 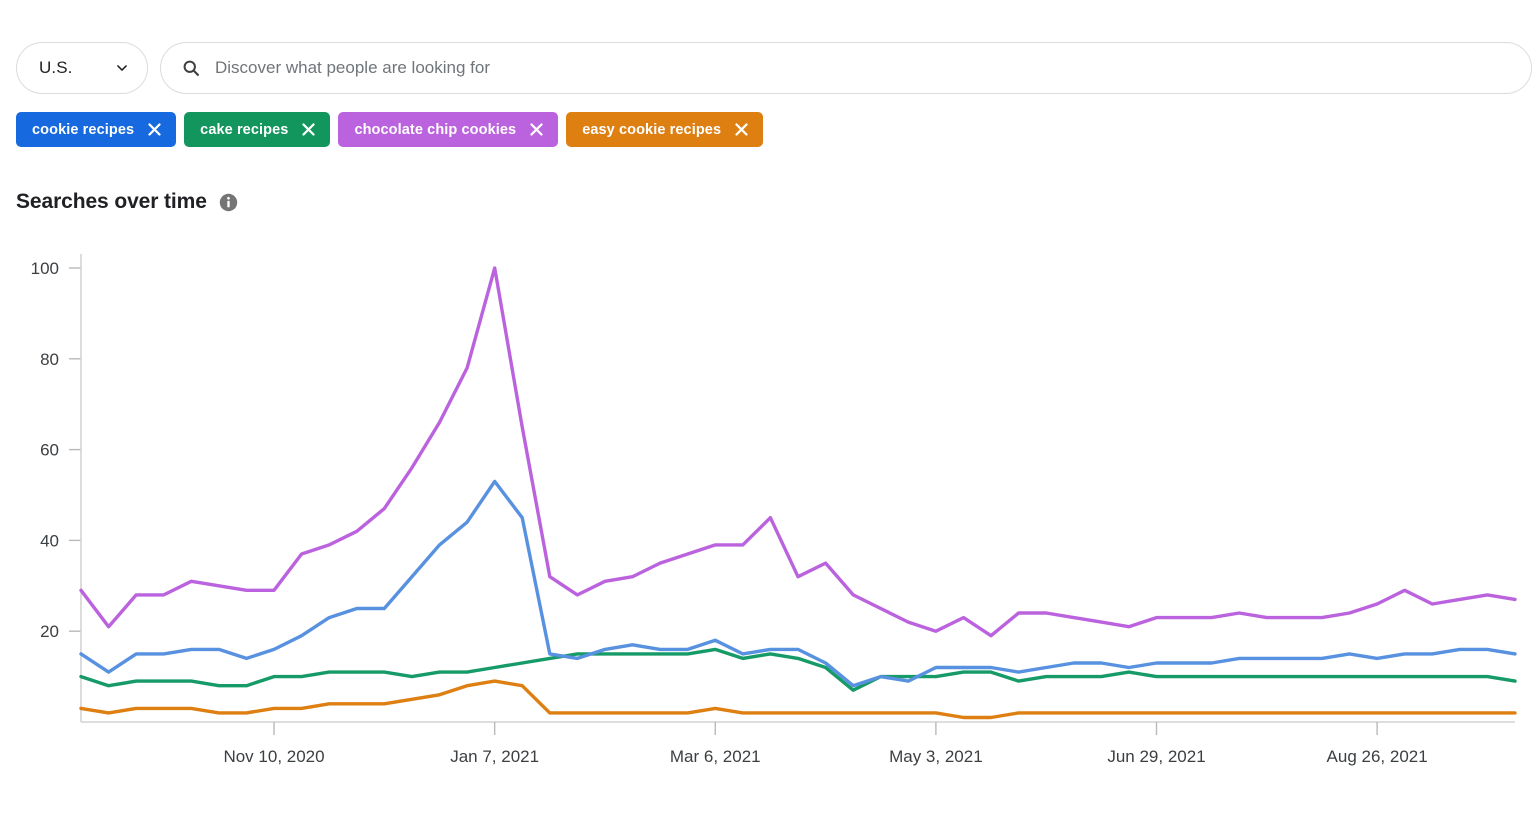 I want to click on search-row: U.S., so click(x=774, y=68).